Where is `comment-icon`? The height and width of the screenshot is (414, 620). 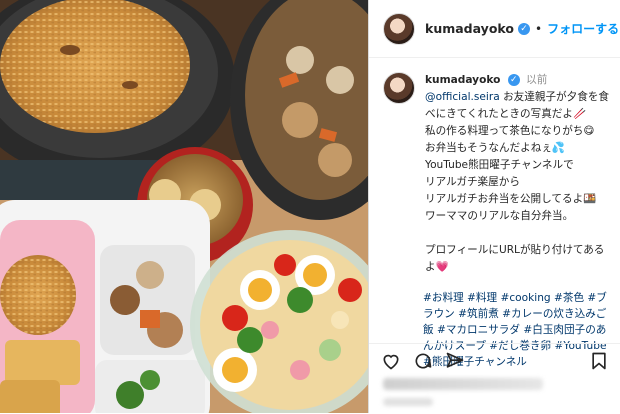
comment-icon is located at coordinates (423, 361).